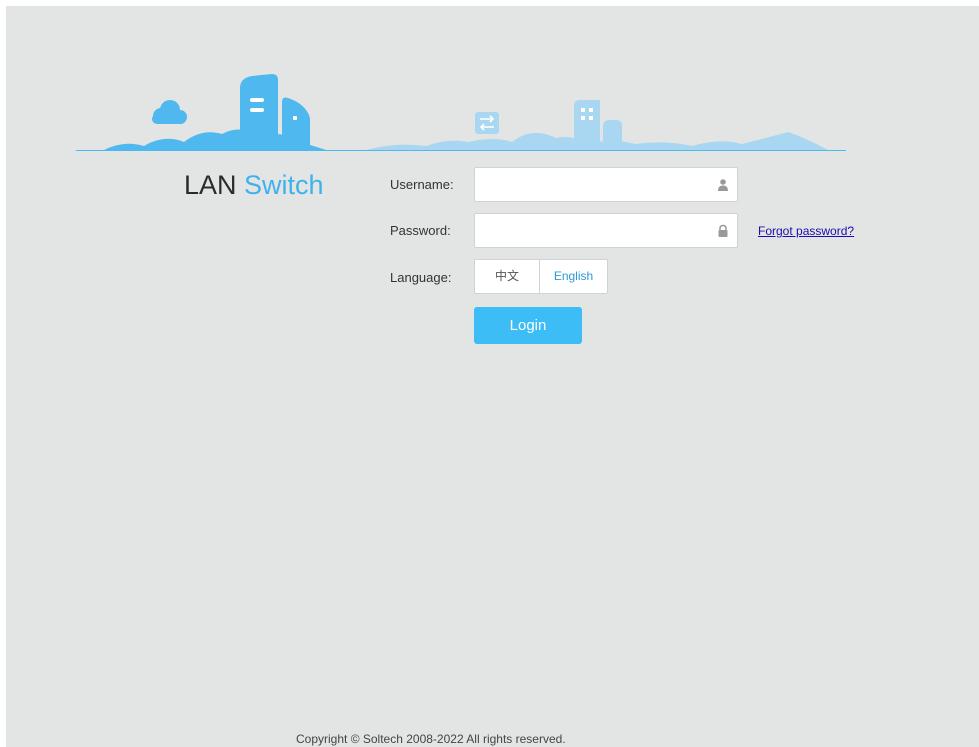  What do you see at coordinates (422, 184) in the screenshot?
I see `username-label: Username:` at bounding box center [422, 184].